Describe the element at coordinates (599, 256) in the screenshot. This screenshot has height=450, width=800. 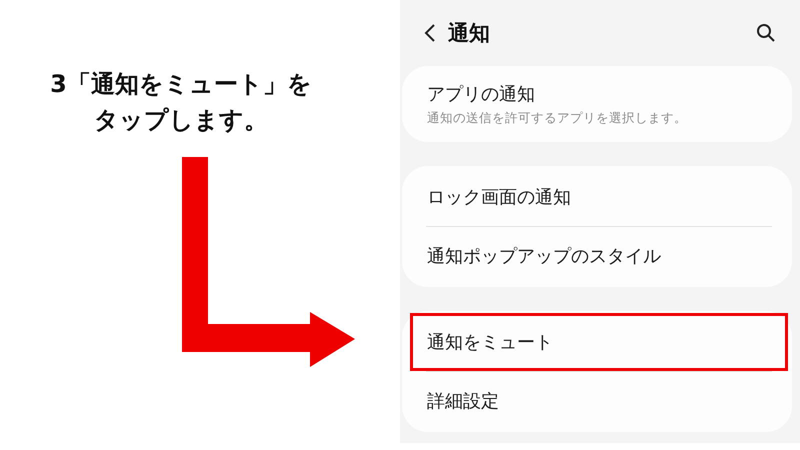
I see `settings-item: 通知ポップアップのスタイル` at that location.